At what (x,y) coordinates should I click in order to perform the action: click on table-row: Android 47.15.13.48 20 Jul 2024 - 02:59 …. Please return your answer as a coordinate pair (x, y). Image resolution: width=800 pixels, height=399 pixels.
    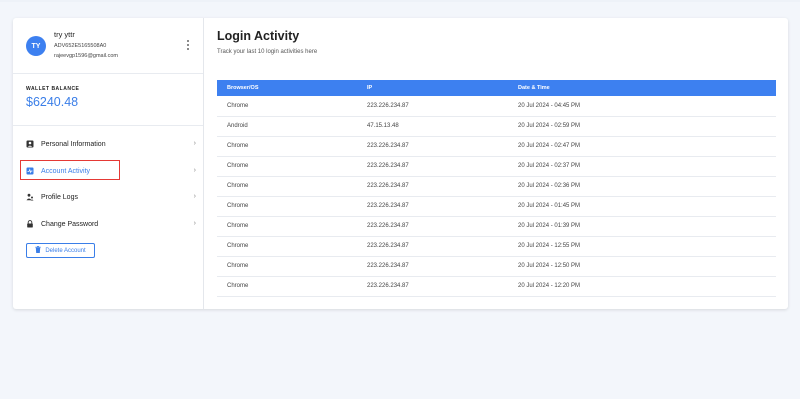
    Looking at the image, I should click on (496, 126).